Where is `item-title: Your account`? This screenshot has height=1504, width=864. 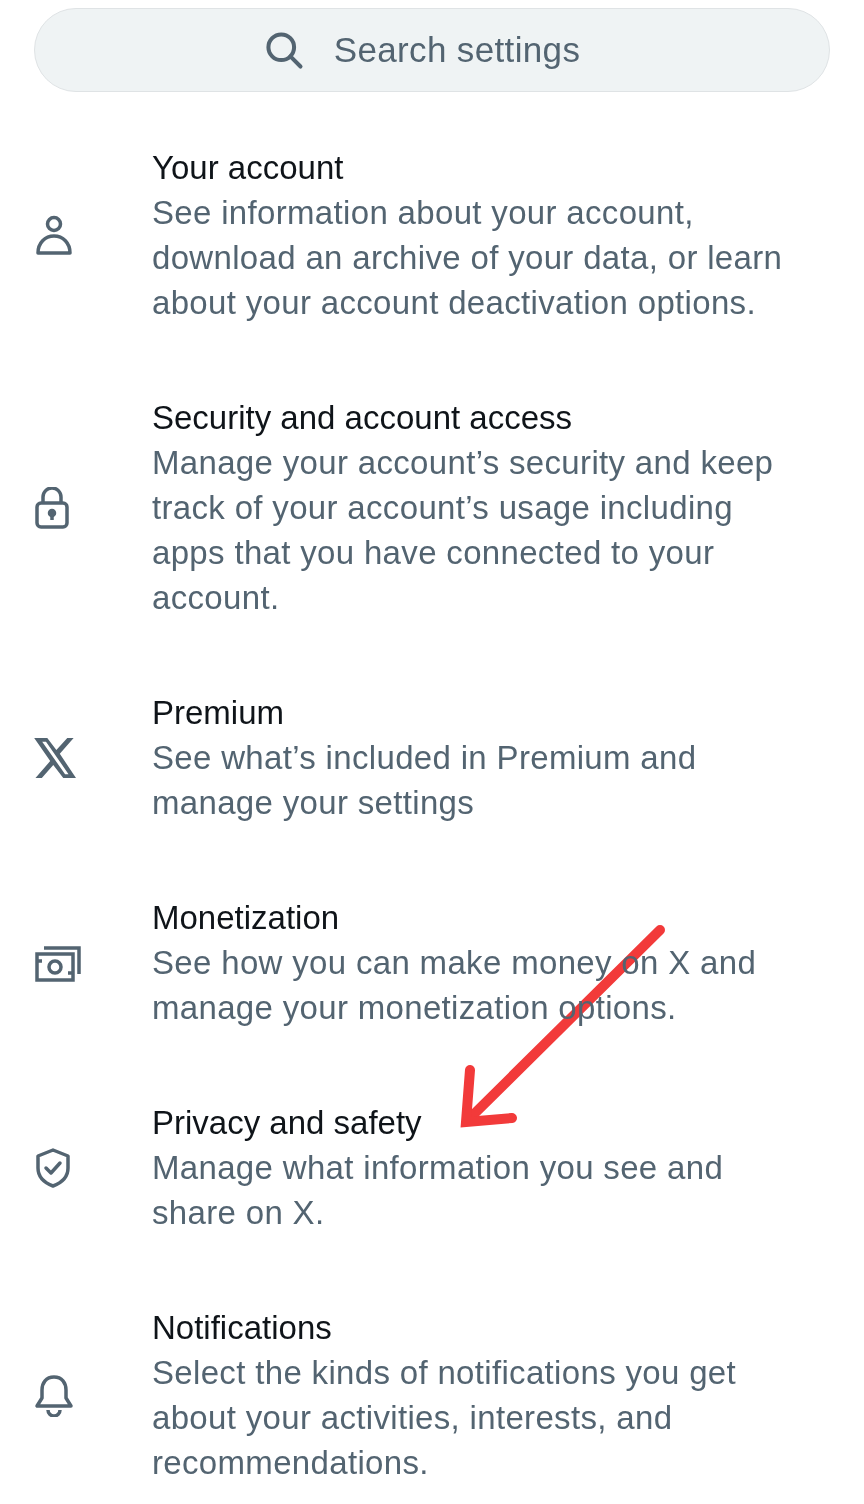
item-title: Your account is located at coordinates (248, 168).